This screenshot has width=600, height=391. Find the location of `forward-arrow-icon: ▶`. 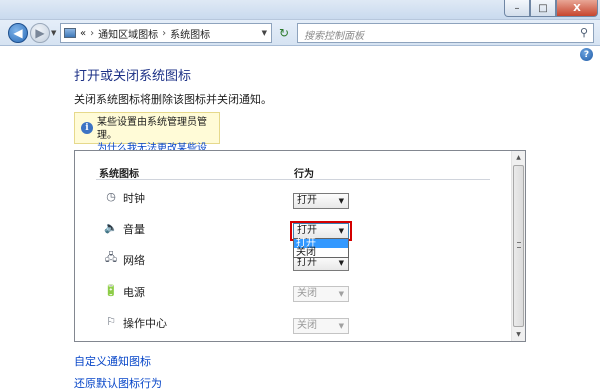

forward-arrow-icon: ▶ is located at coordinates (40, 33).